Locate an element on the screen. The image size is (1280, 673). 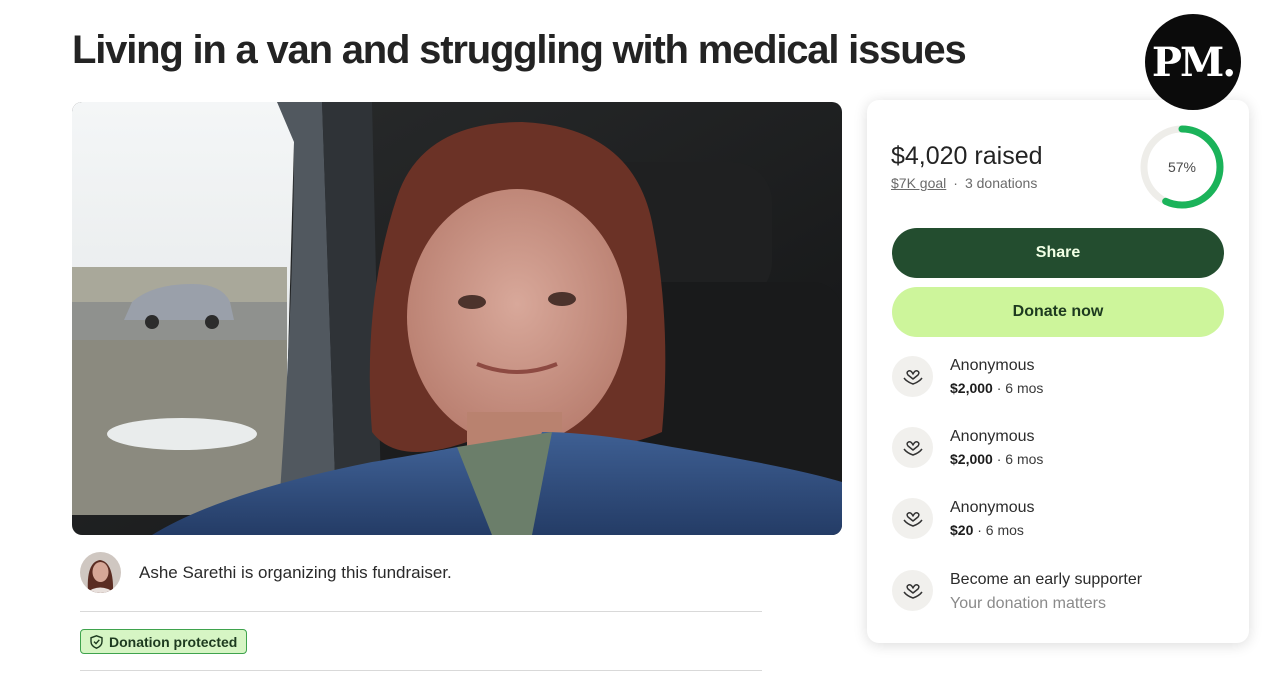
pm-logo-text: PM. is located at coordinates (1193, 62).